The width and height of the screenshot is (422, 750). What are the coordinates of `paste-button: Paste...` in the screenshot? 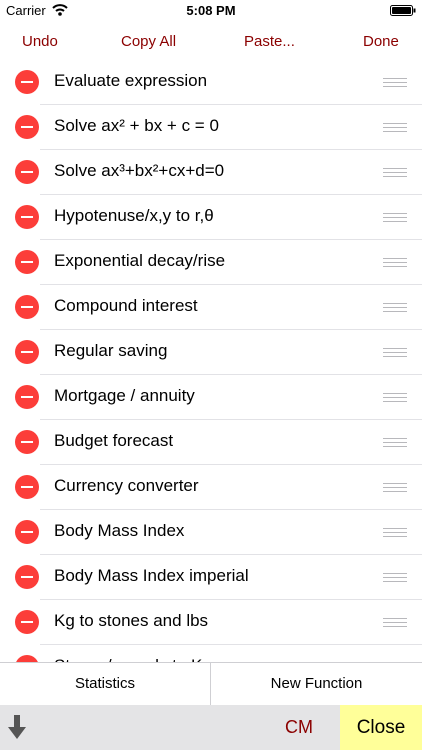 It's located at (269, 41).